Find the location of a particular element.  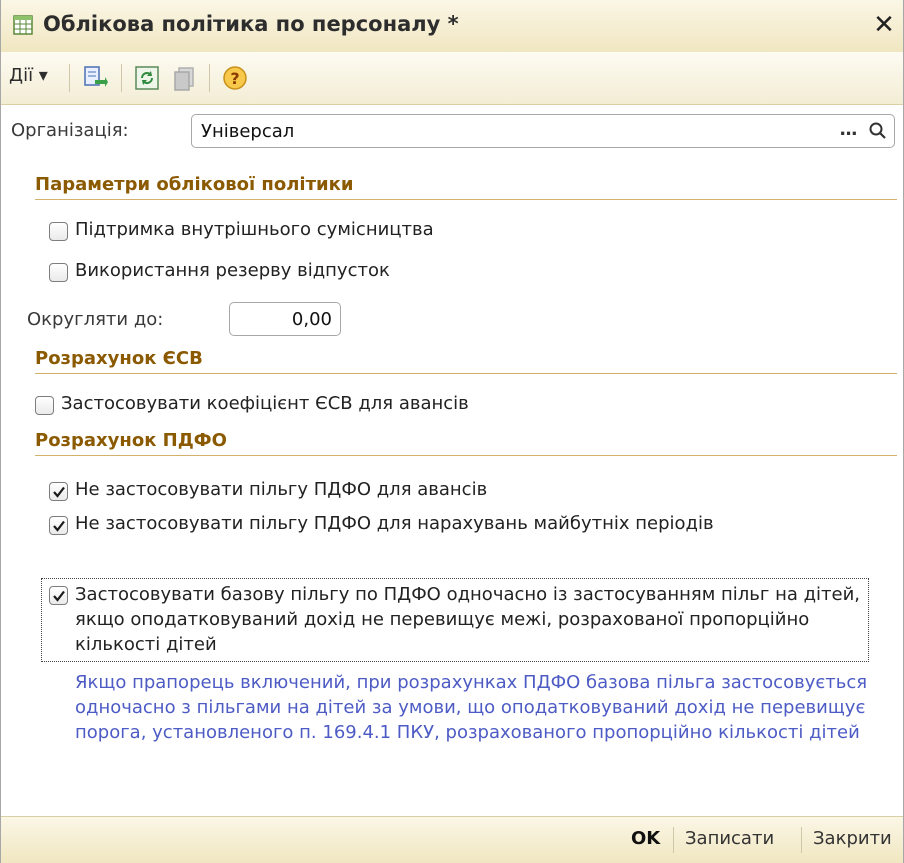

rounding-label: Округляти до: is located at coordinates (95, 319).